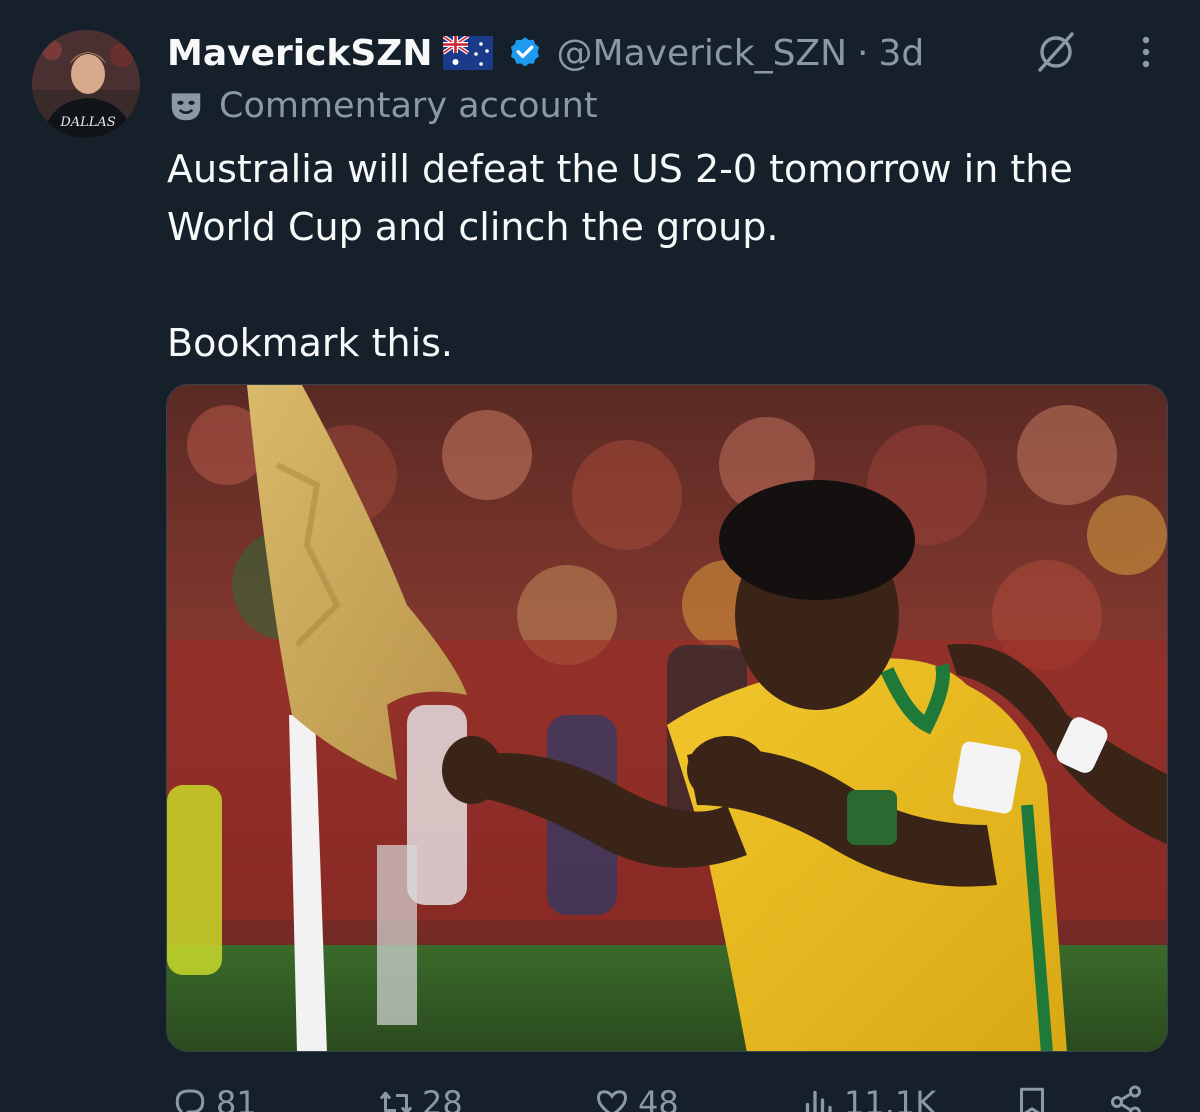  What do you see at coordinates (87, 122) in the screenshot?
I see `avatar-shirt-text: DALLAS` at bounding box center [87, 122].